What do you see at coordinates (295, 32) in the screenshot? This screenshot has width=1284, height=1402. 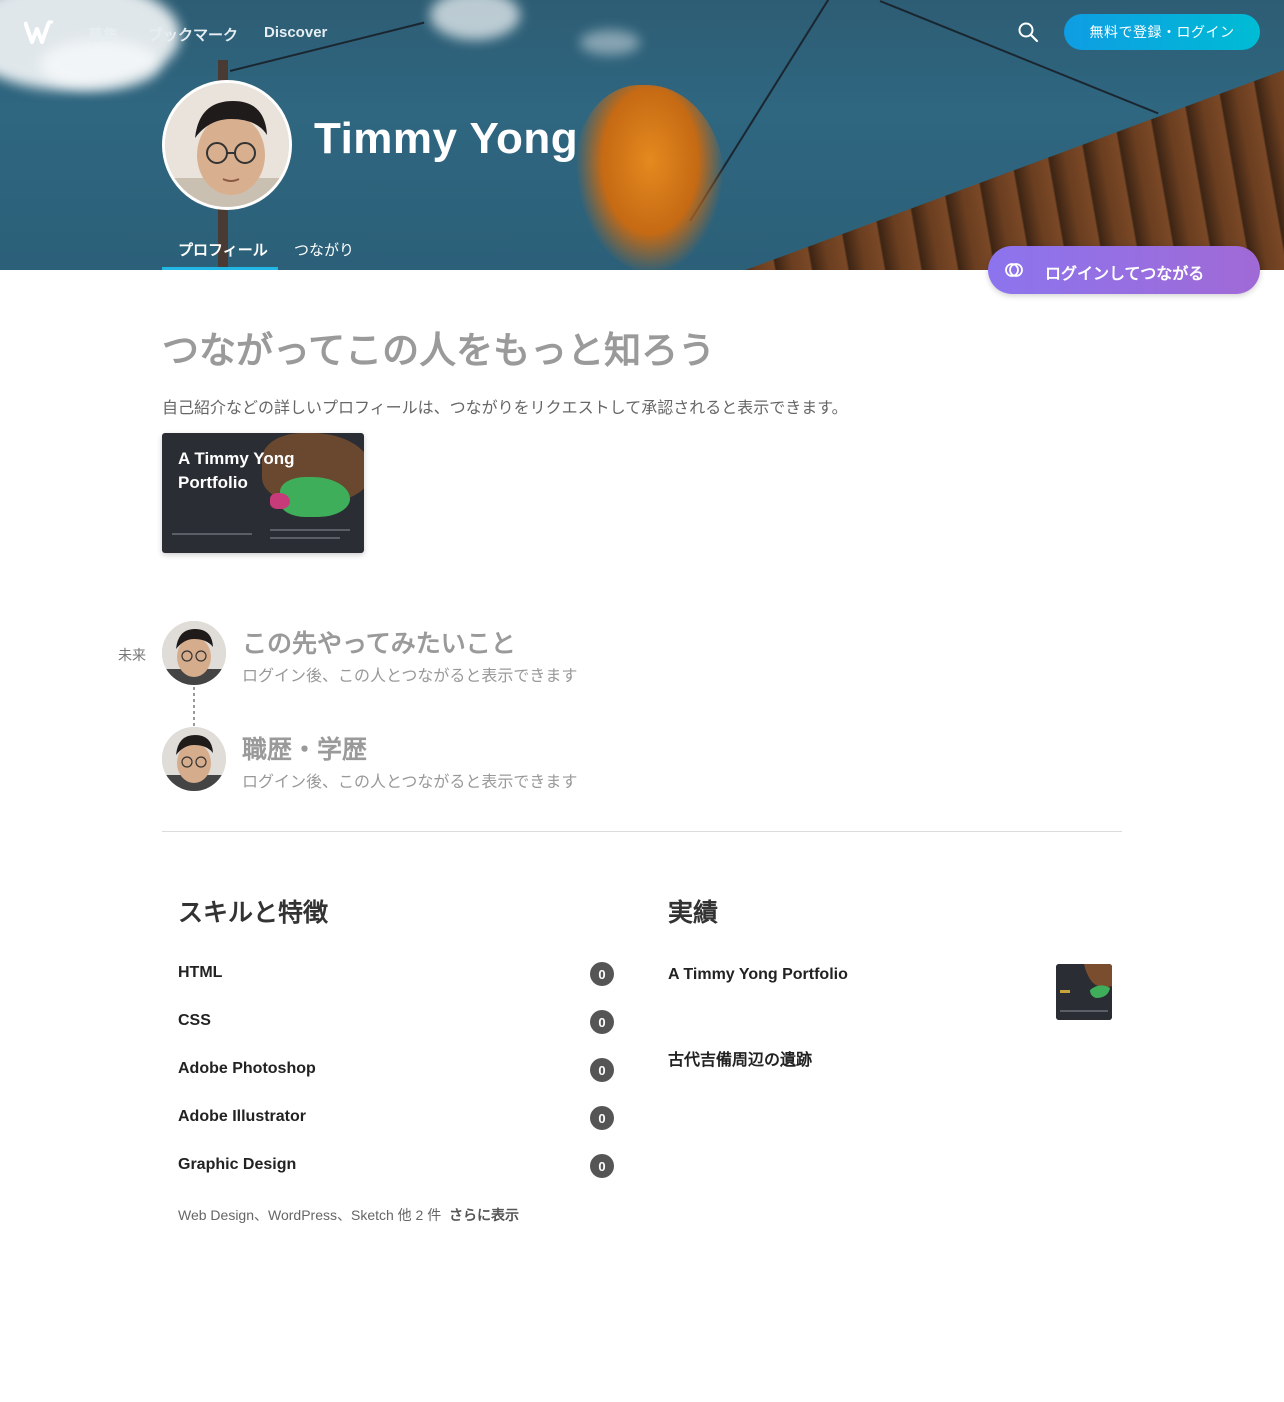 I see `nav-link-discover: Discover` at bounding box center [295, 32].